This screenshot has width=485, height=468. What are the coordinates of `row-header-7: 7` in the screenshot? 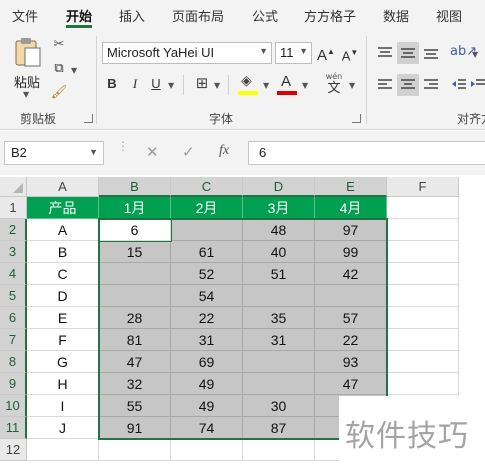 It's located at (13, 340).